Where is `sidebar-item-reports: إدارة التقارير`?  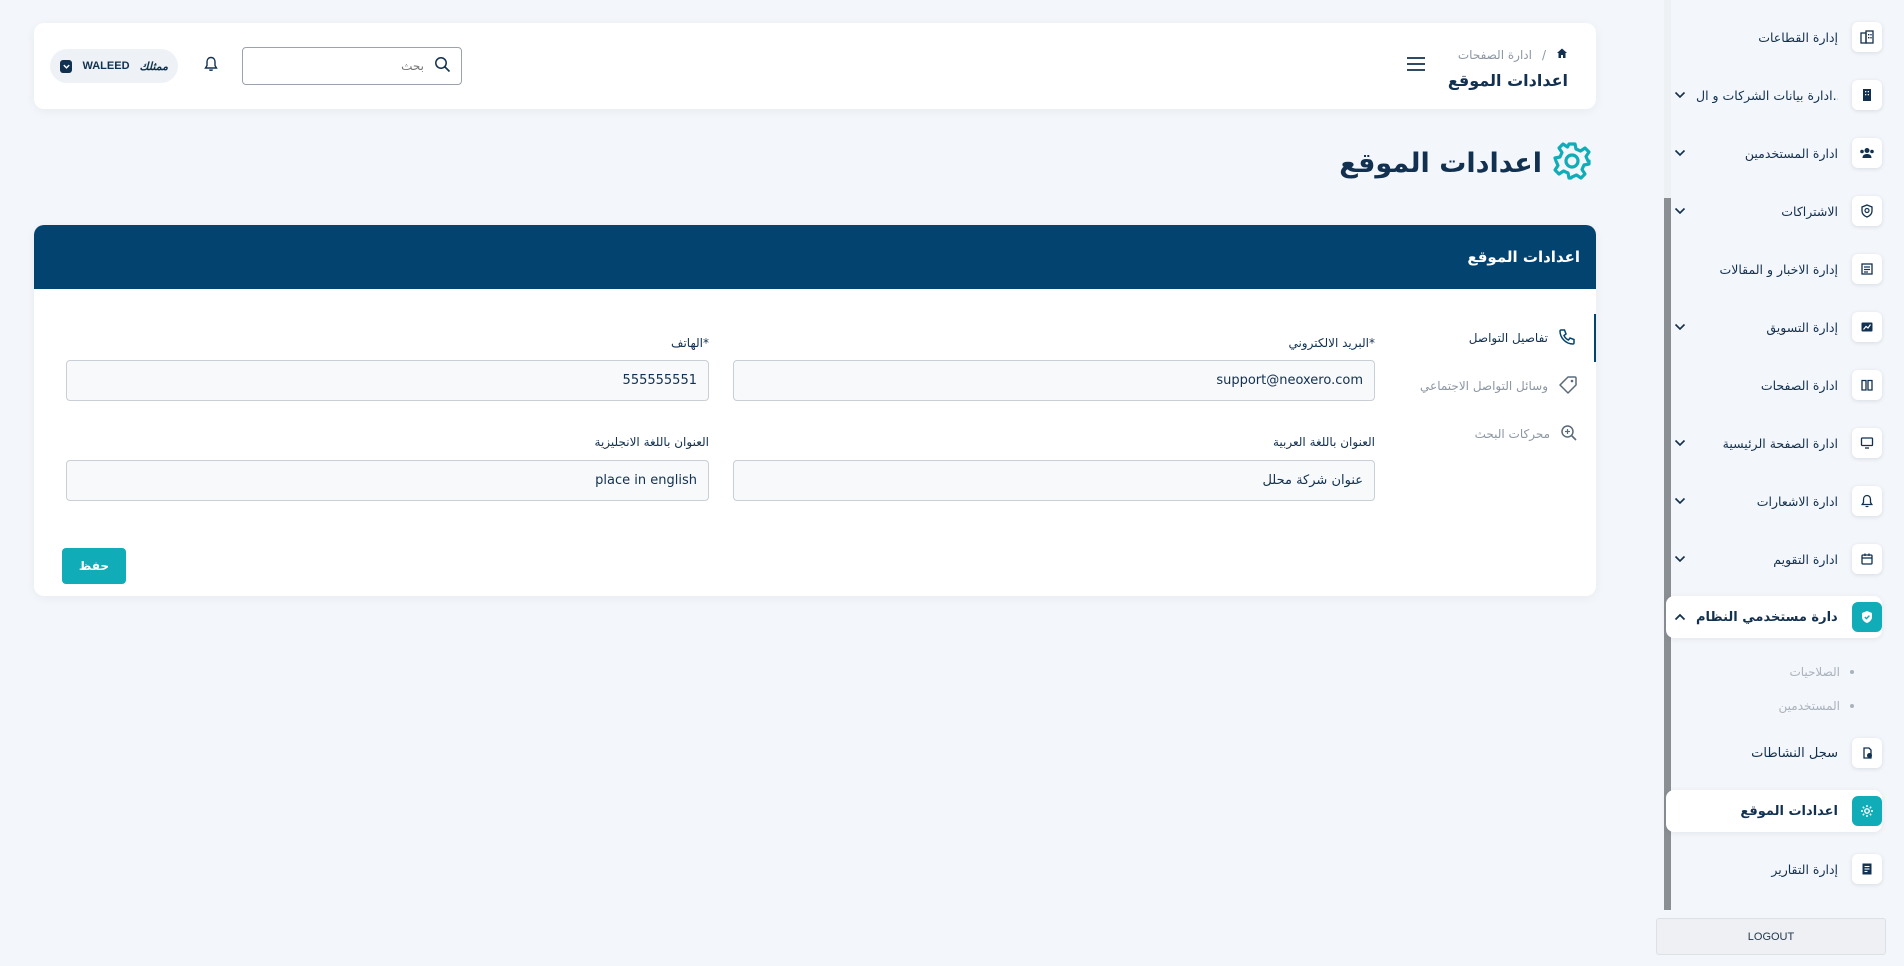 sidebar-item-reports: إدارة التقارير is located at coordinates (1774, 869).